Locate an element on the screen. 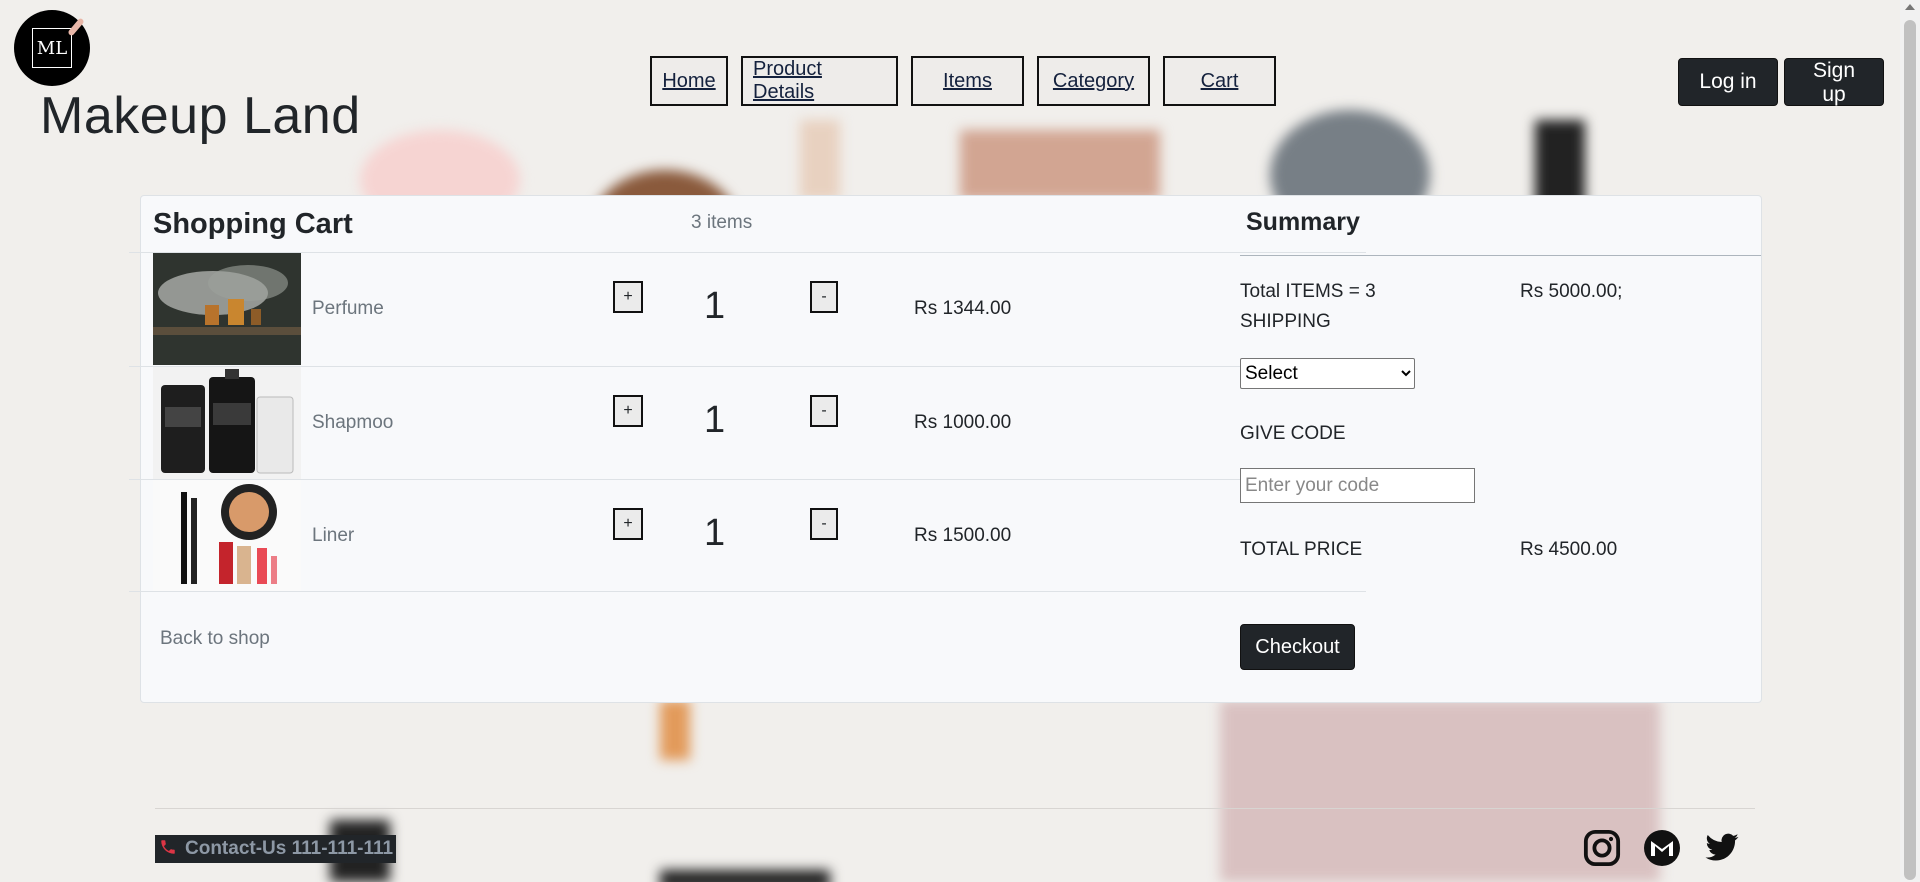 Image resolution: width=1920 pixels, height=882 pixels. scrollbar is located at coordinates (1910, 441).